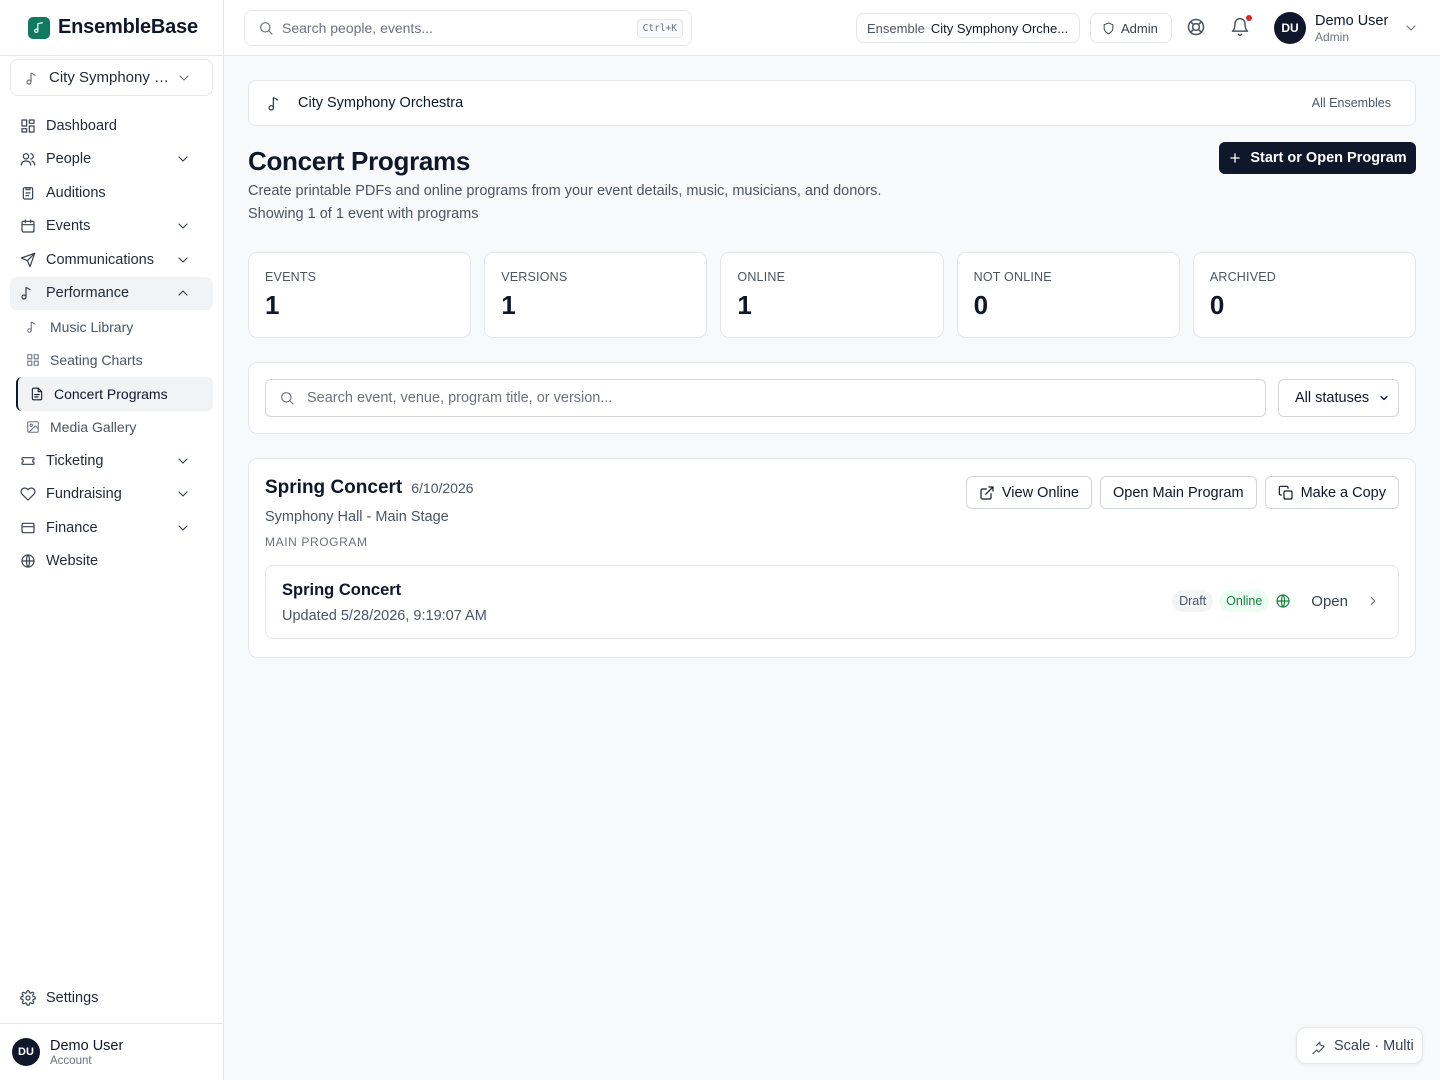 The height and width of the screenshot is (1080, 1440). I want to click on copy-icon, so click(1286, 493).